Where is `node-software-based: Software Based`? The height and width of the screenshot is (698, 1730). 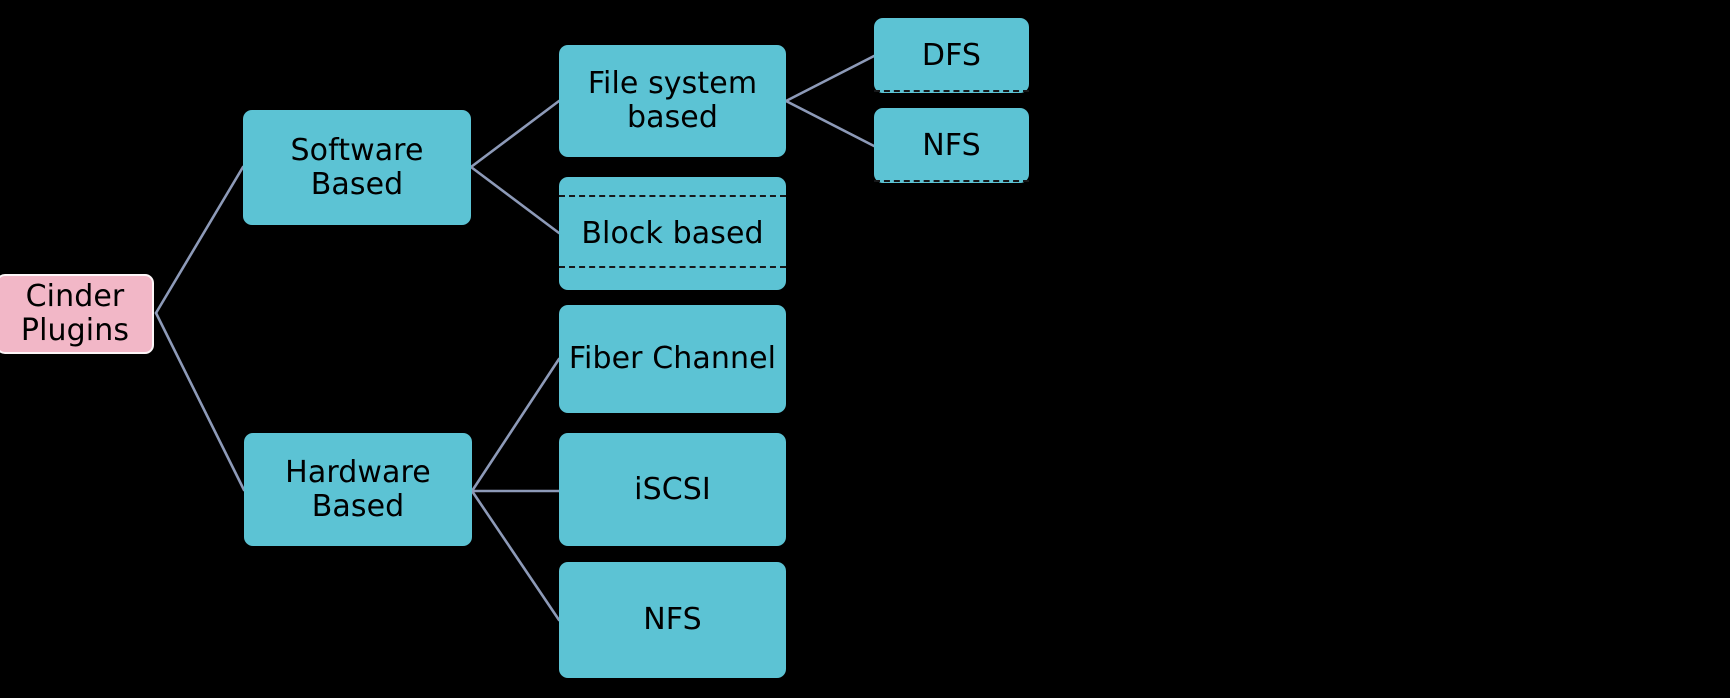
node-software-based: Software Based is located at coordinates (357, 167).